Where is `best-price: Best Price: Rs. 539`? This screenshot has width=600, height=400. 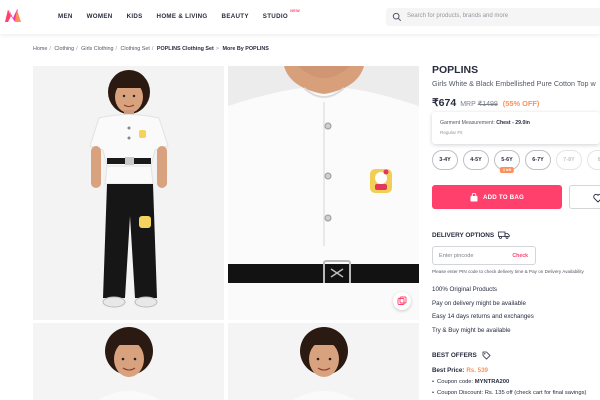 best-price: Best Price: Rs. 539 is located at coordinates (460, 370).